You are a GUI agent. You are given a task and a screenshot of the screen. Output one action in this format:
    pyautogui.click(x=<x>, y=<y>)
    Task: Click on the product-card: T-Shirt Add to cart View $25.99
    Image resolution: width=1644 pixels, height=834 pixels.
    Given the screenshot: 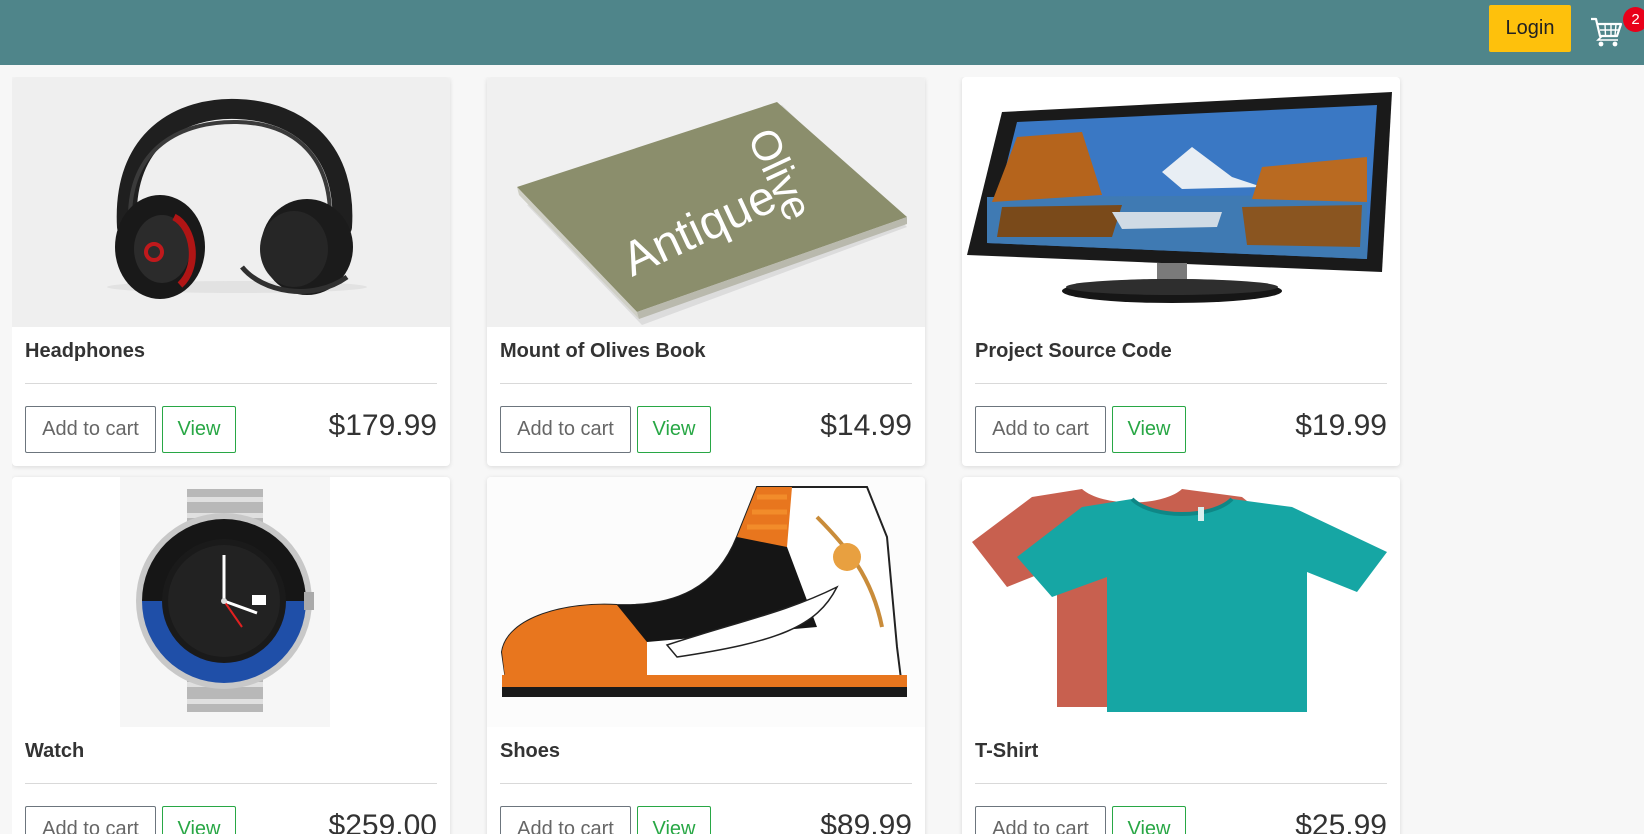 What is the action you would take?
    pyautogui.click(x=1181, y=655)
    